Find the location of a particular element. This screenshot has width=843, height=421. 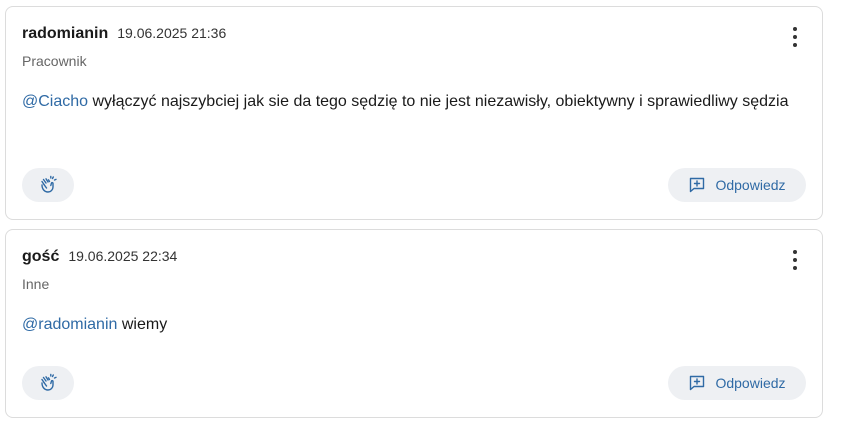

comment-header: gość 19.06.2025 22:34 is located at coordinates (99, 257).